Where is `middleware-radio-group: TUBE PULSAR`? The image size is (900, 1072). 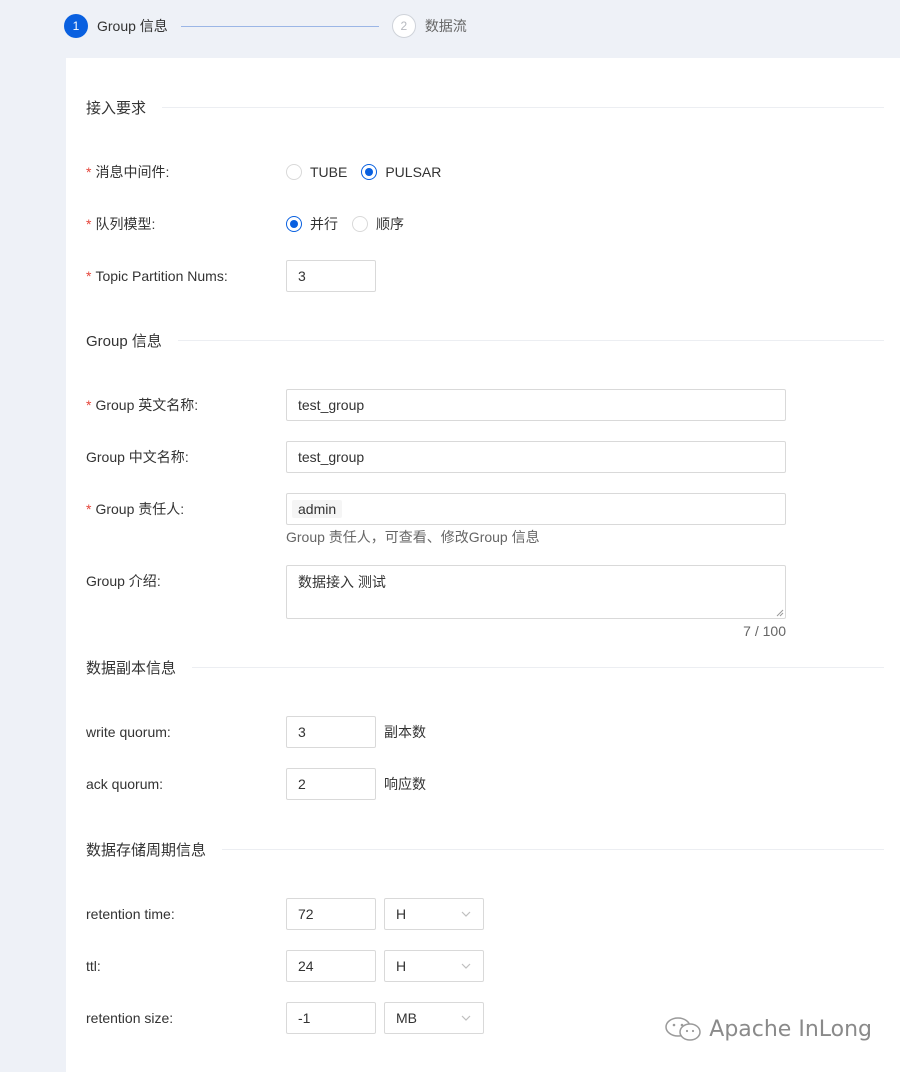
middleware-radio-group: TUBE PULSAR is located at coordinates (370, 172).